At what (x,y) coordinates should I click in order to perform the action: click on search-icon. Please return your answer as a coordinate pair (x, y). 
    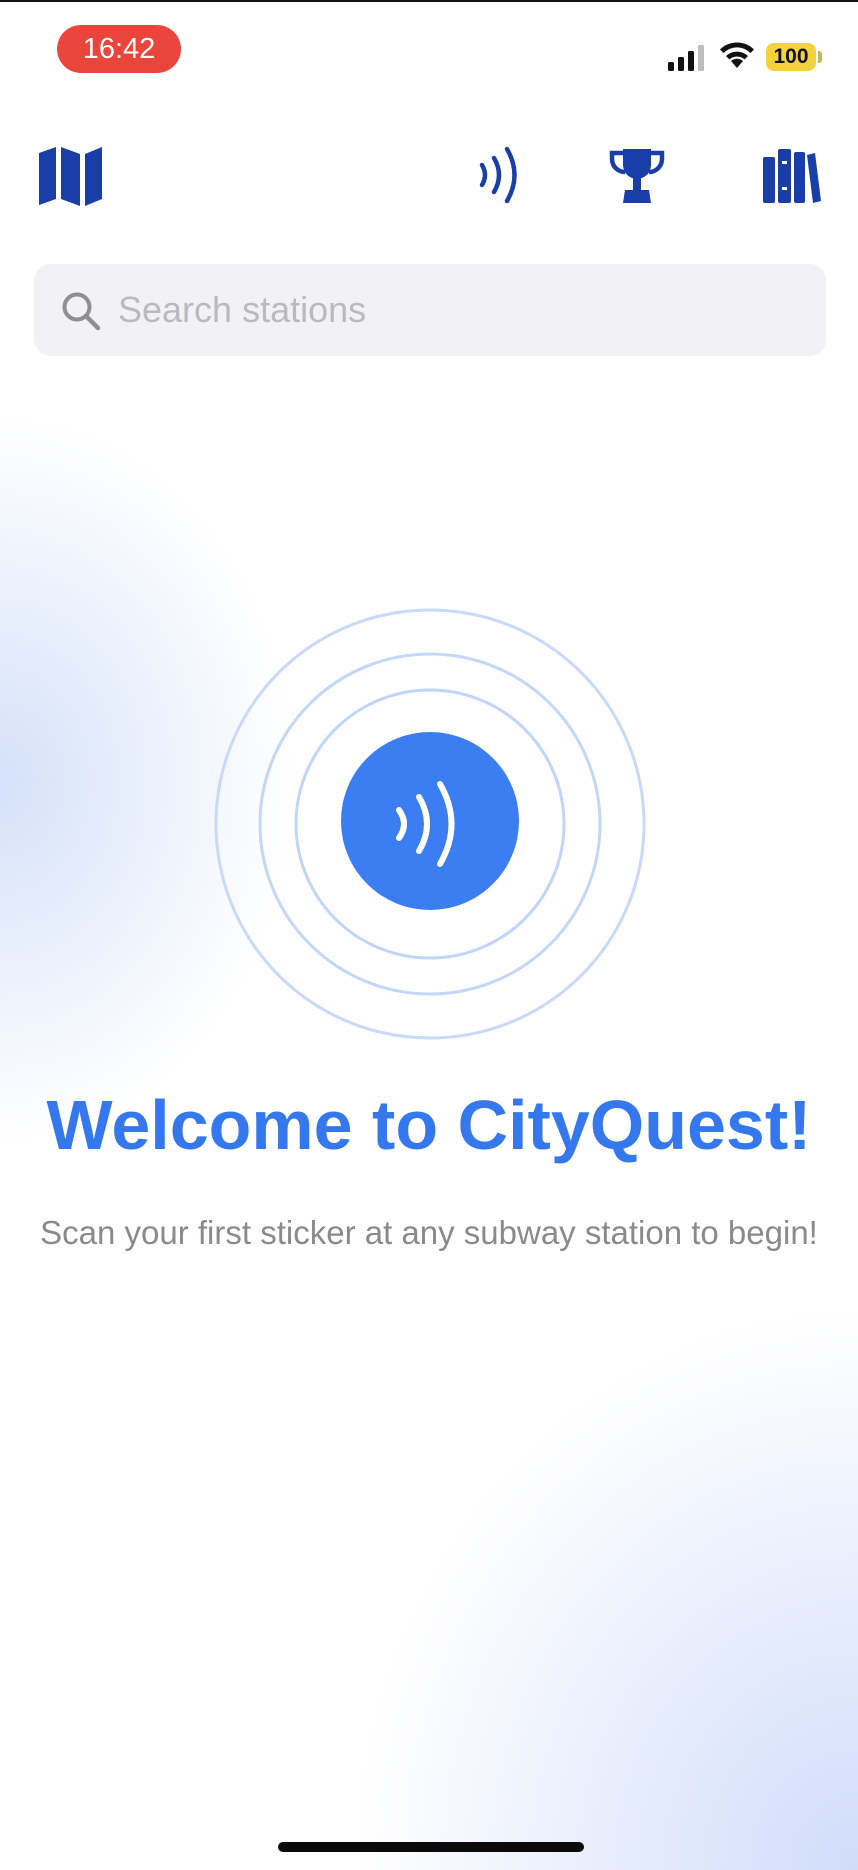
    Looking at the image, I should click on (81, 311).